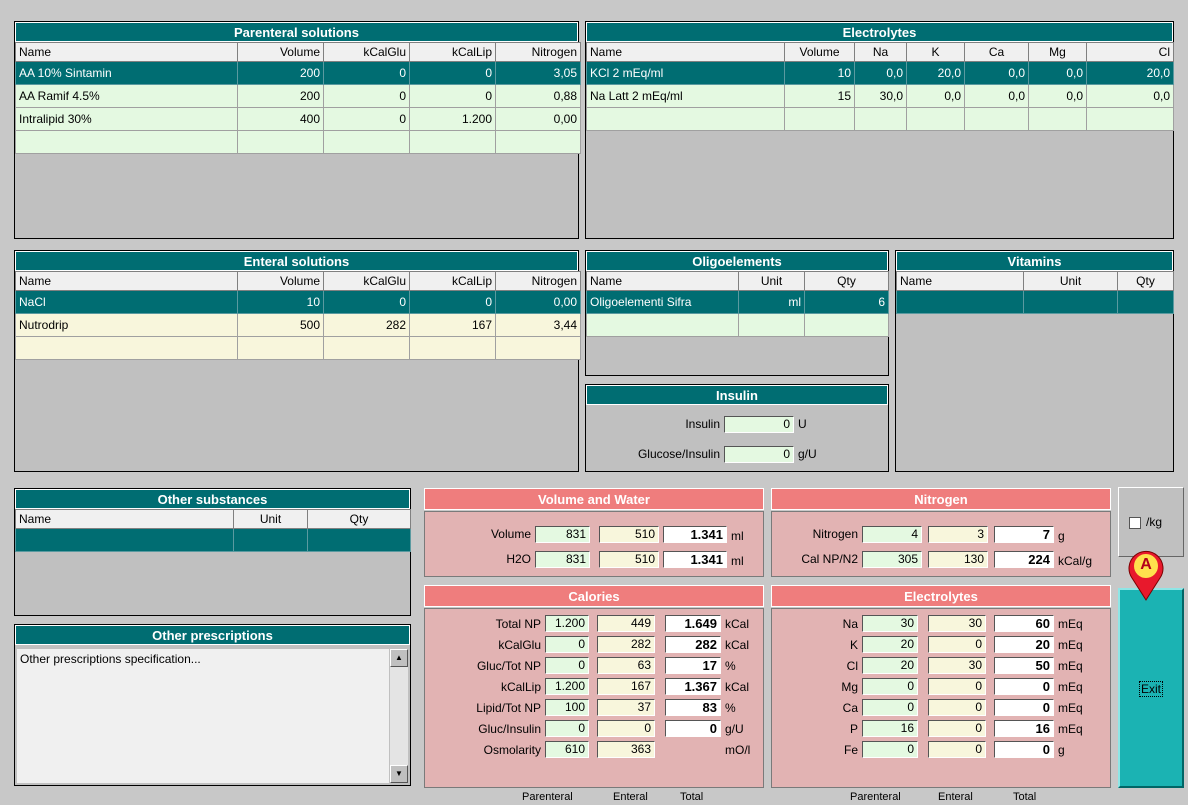 This screenshot has height=805, width=1188. I want to click on table-row: Intralipid 30% 400 0 1.200 0,00, so click(298, 119).